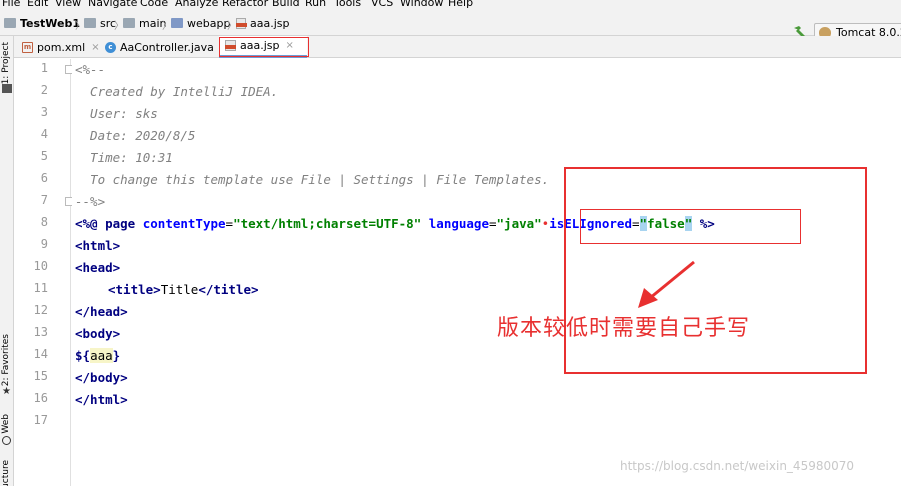 The width and height of the screenshot is (901, 486). What do you see at coordinates (61, 47) in the screenshot?
I see `tab-pom-xml: m pom.xml ×` at bounding box center [61, 47].